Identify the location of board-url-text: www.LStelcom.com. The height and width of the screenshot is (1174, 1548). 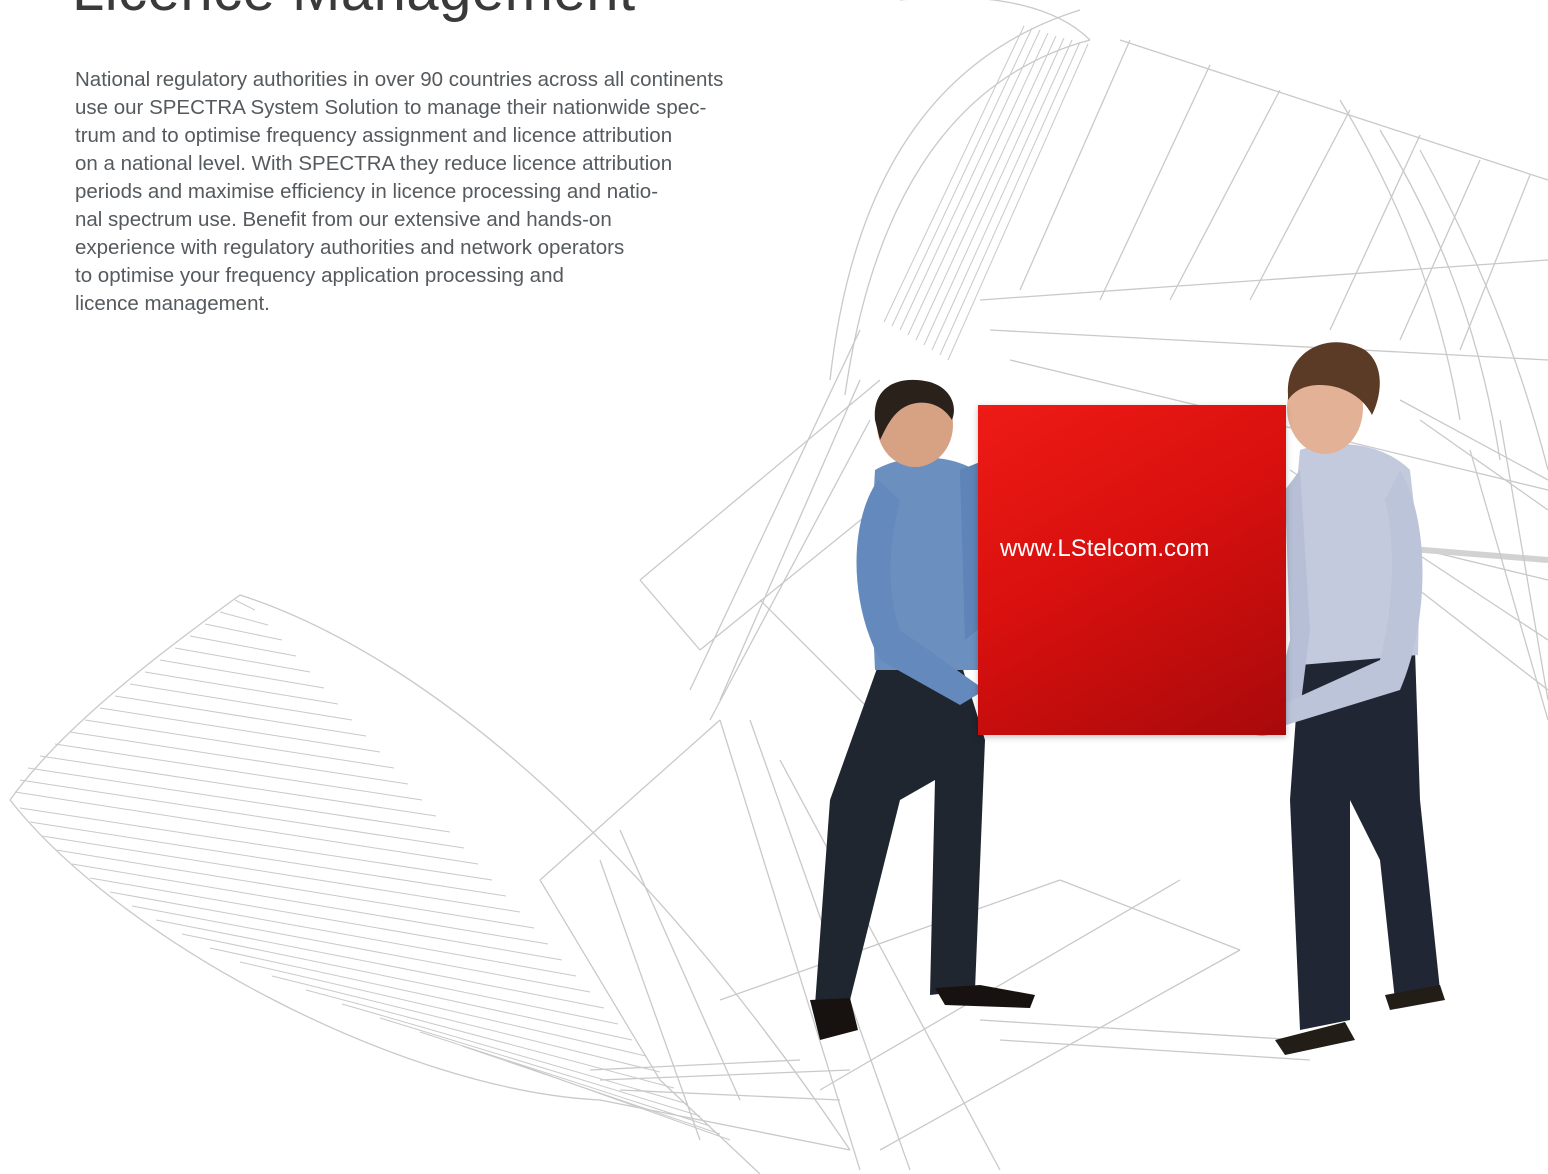
(1105, 548).